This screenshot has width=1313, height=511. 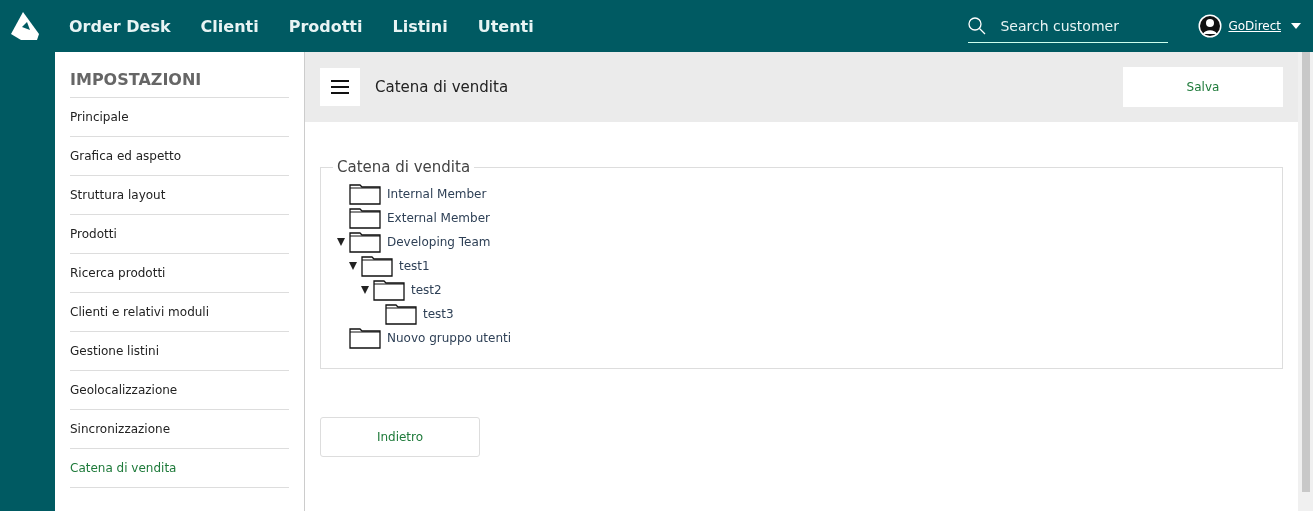 I want to click on save-button: Salva, so click(x=1203, y=87).